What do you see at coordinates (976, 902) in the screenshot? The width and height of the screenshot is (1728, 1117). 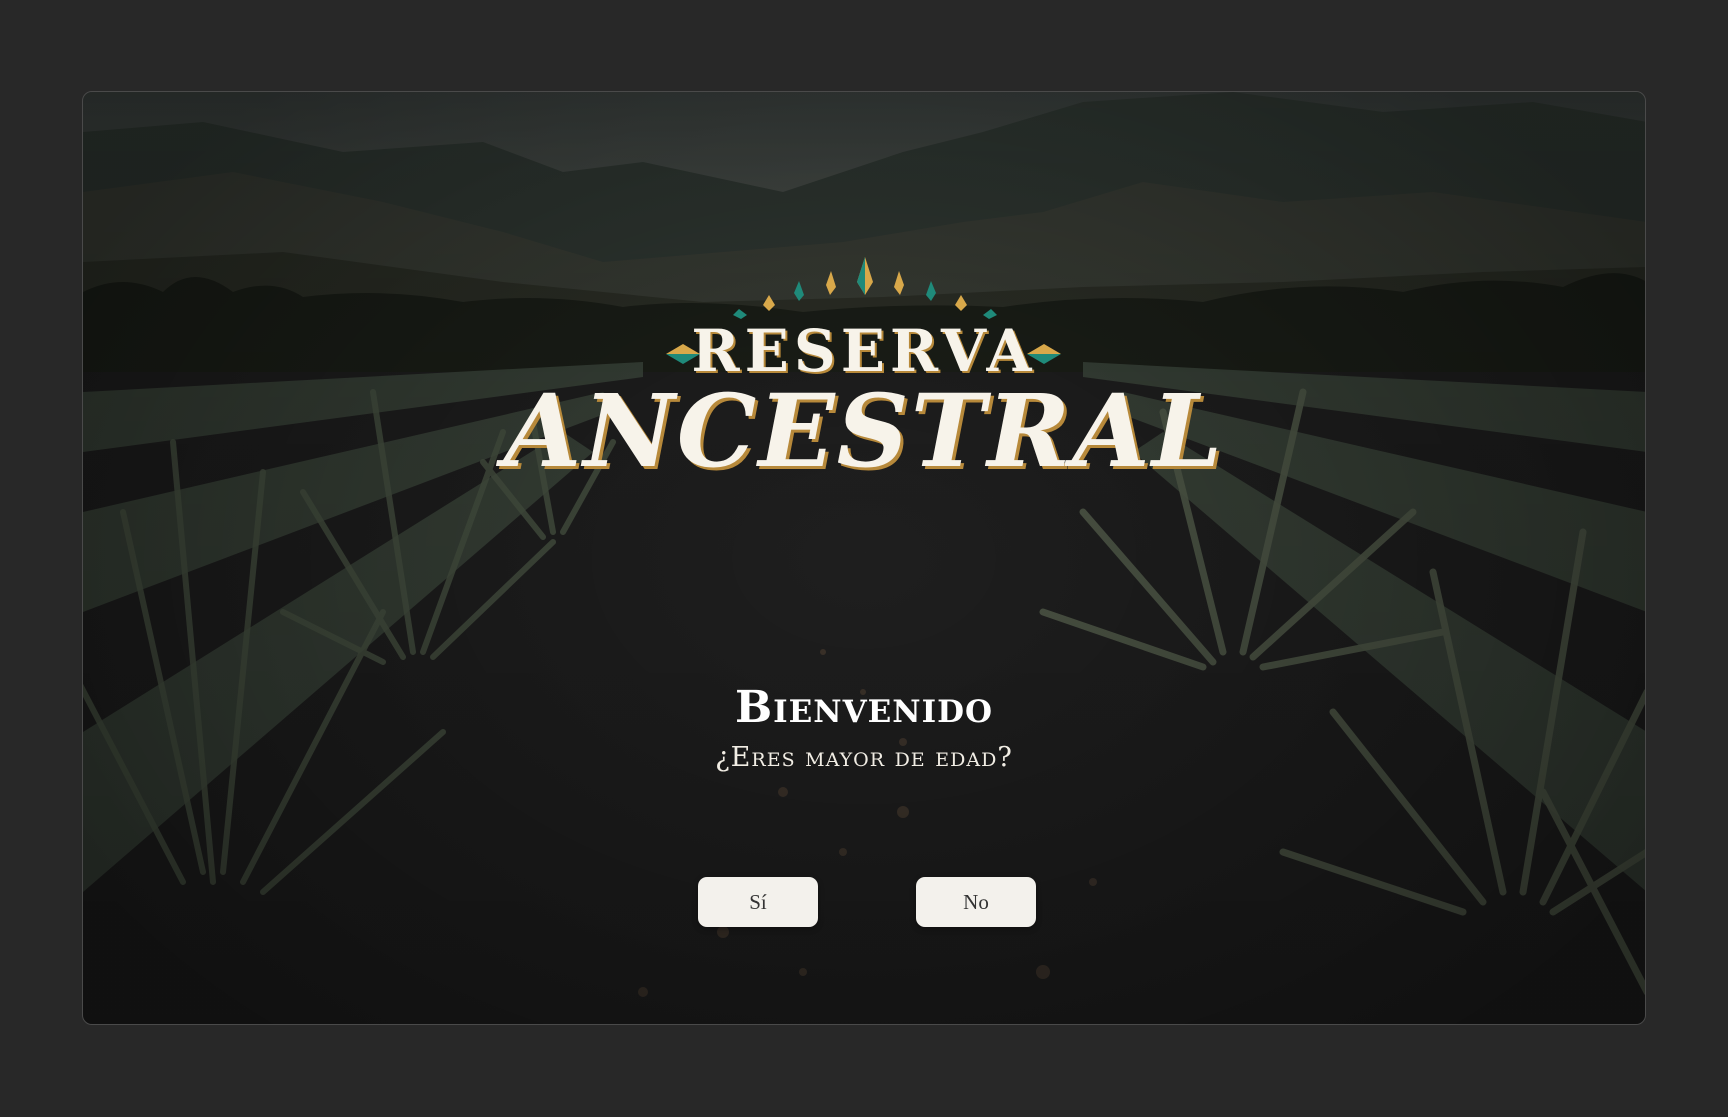 I see `no-button: No` at bounding box center [976, 902].